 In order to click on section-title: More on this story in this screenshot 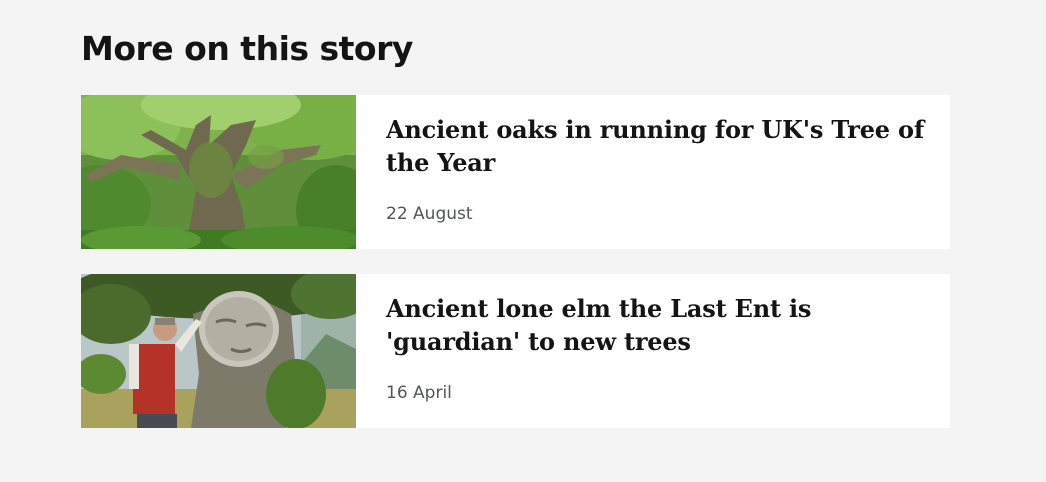, I will do `click(247, 48)`.